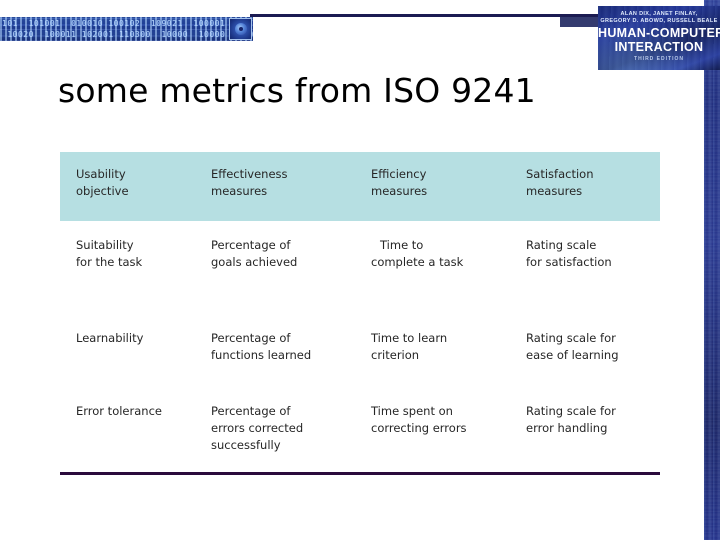  I want to click on cell-efficiency: Time to learn criterion, so click(432, 350).